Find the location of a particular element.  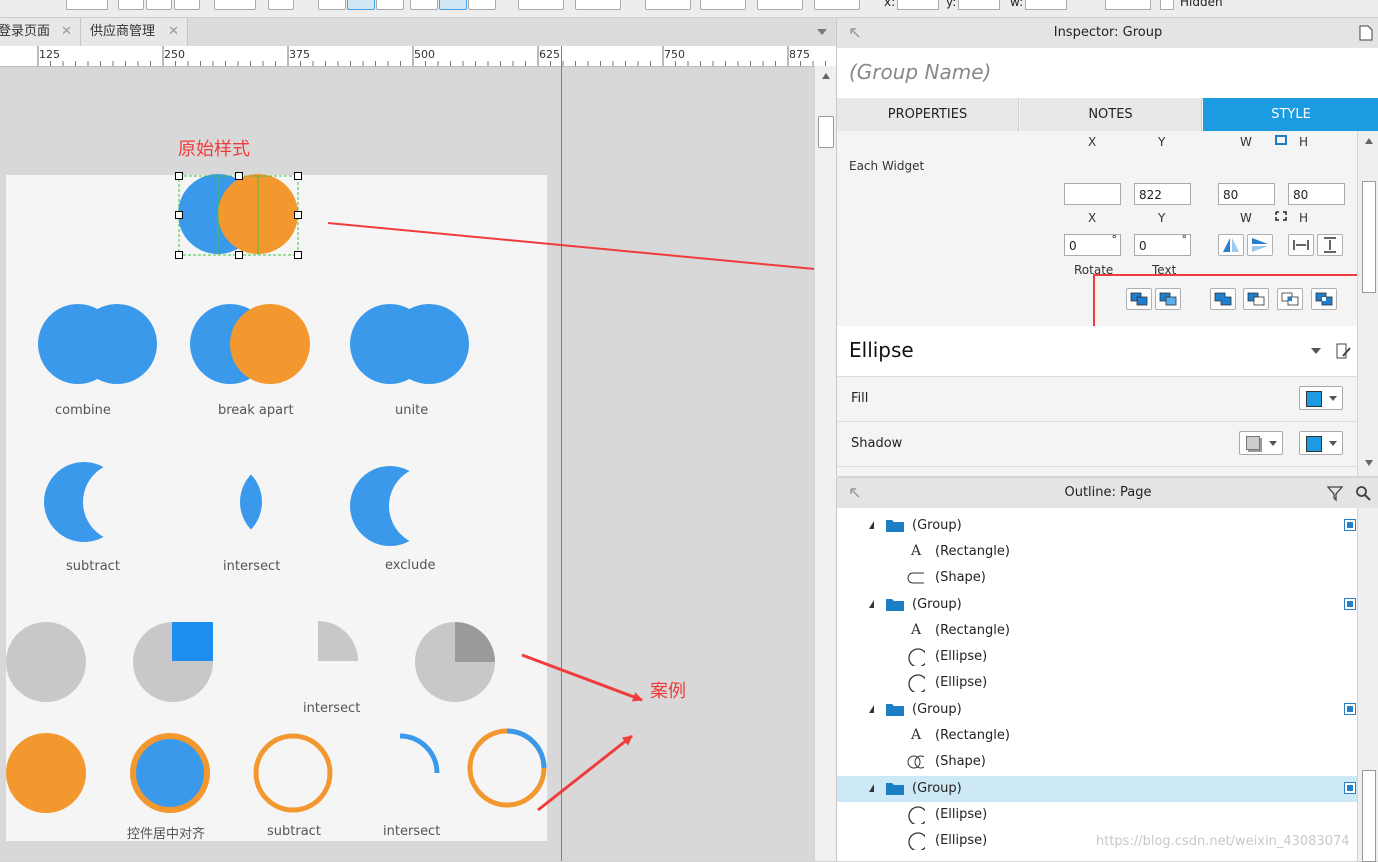

unite-button is located at coordinates (1223, 299).